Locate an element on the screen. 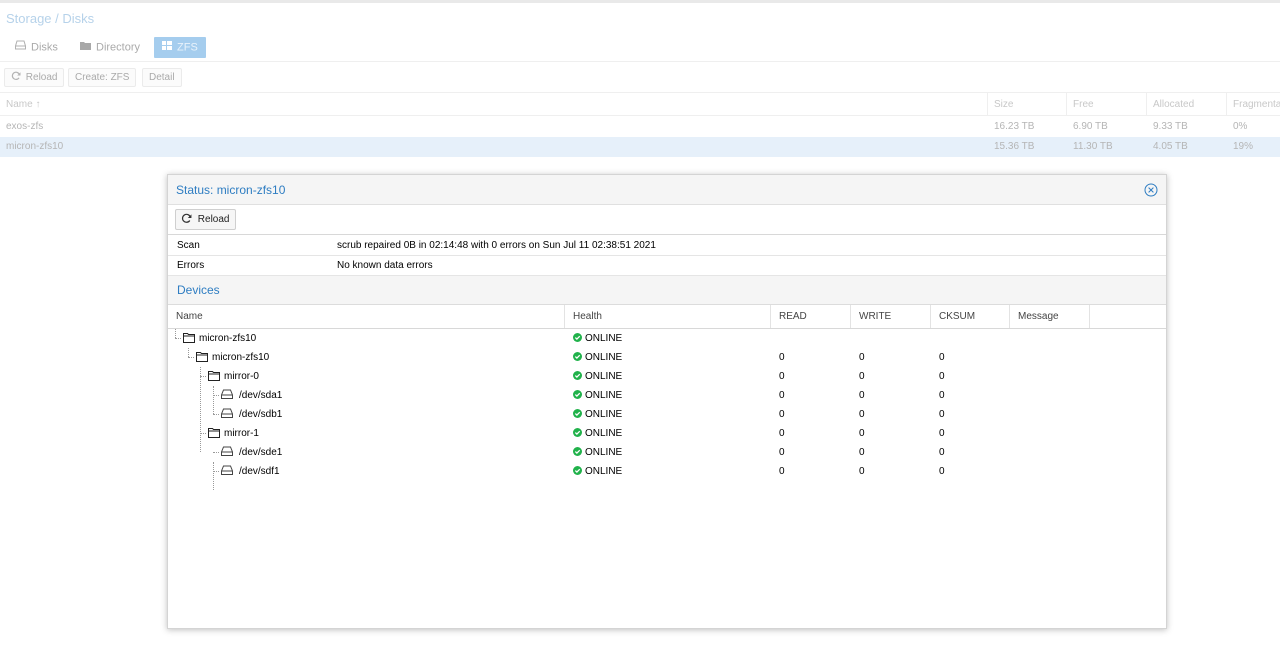 The image size is (1280, 666). device-name: mirror-0 is located at coordinates (241, 376).